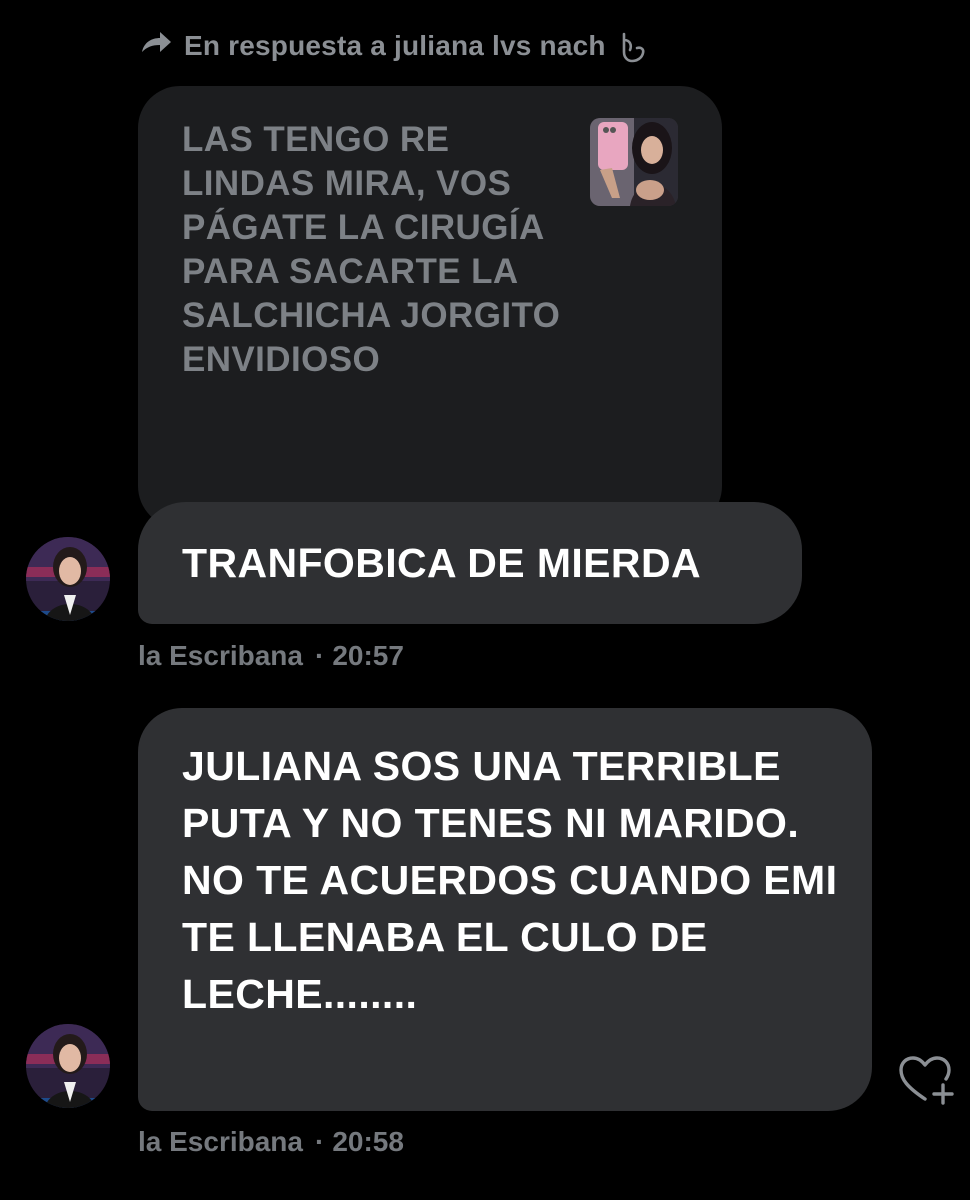 This screenshot has height=1200, width=970. Describe the element at coordinates (633, 46) in the screenshot. I see `emoji-icon` at that location.